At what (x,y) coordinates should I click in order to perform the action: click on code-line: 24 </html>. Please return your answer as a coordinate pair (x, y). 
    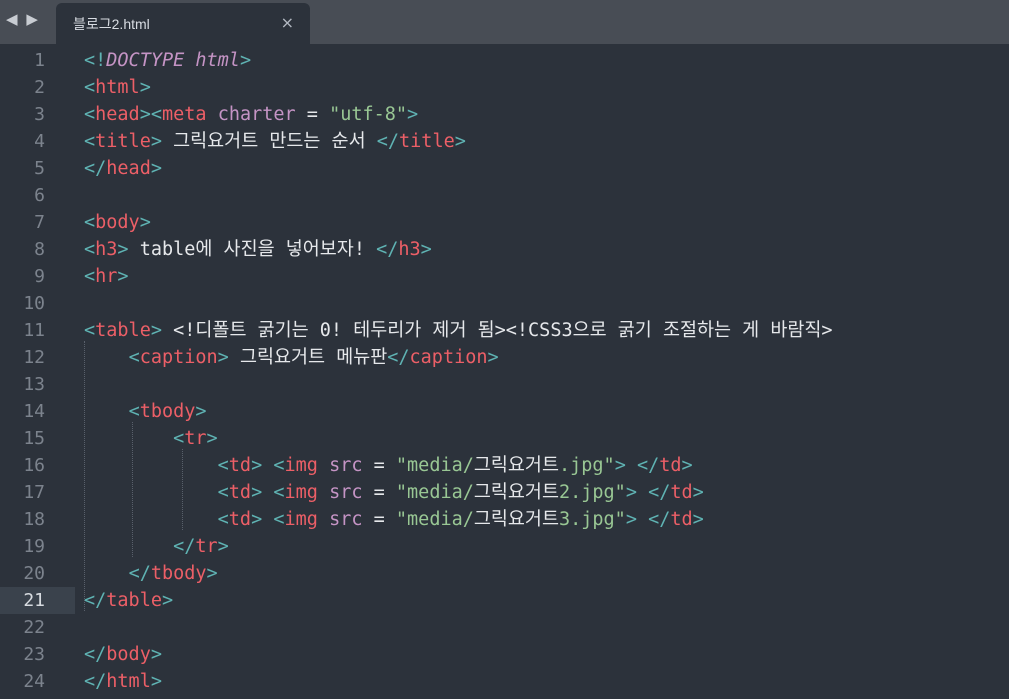
    Looking at the image, I should click on (504, 681).